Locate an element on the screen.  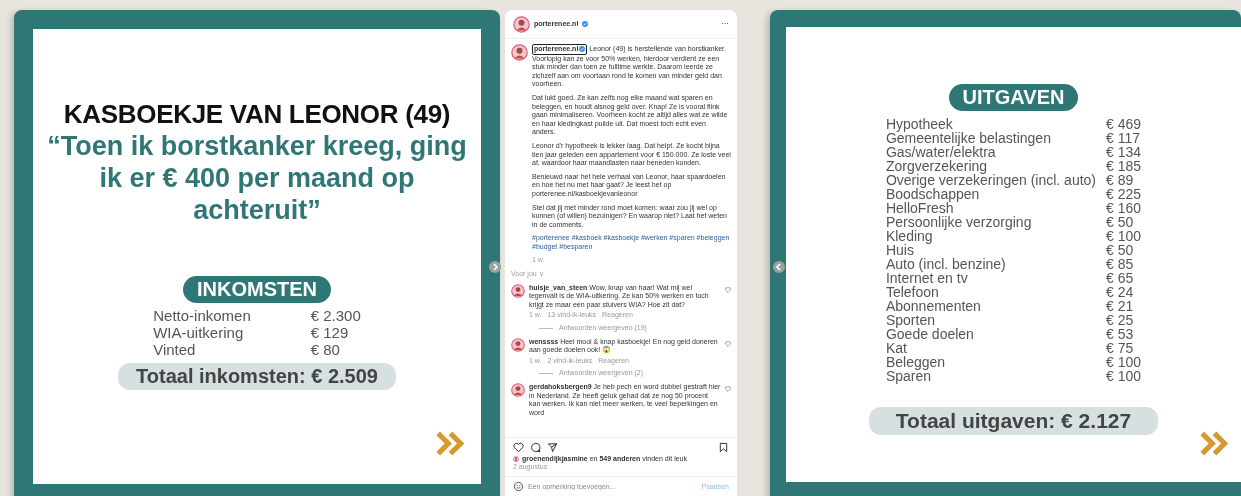
item-amount: € 2.300 is located at coordinates (335, 315).